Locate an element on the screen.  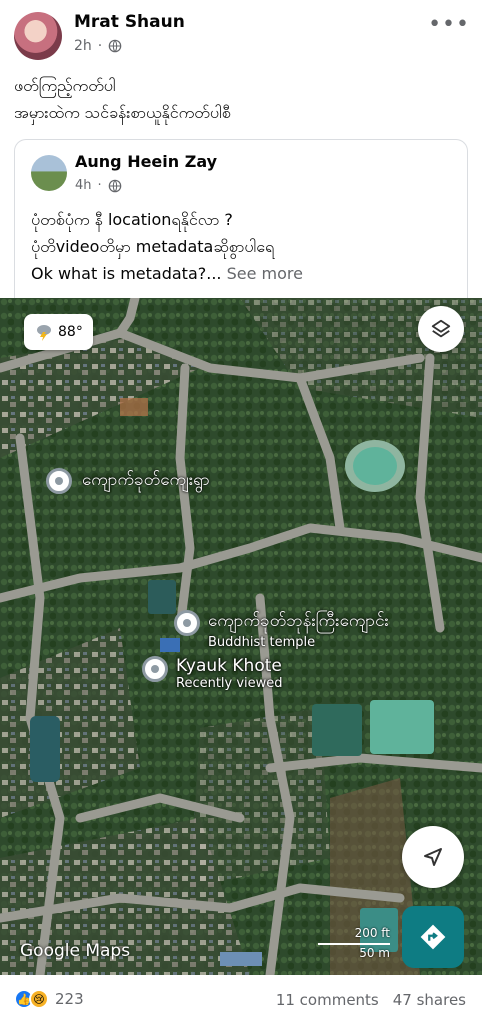
post-header: Mrat Shaun 2h · ••• is located at coordinates (241, 33).